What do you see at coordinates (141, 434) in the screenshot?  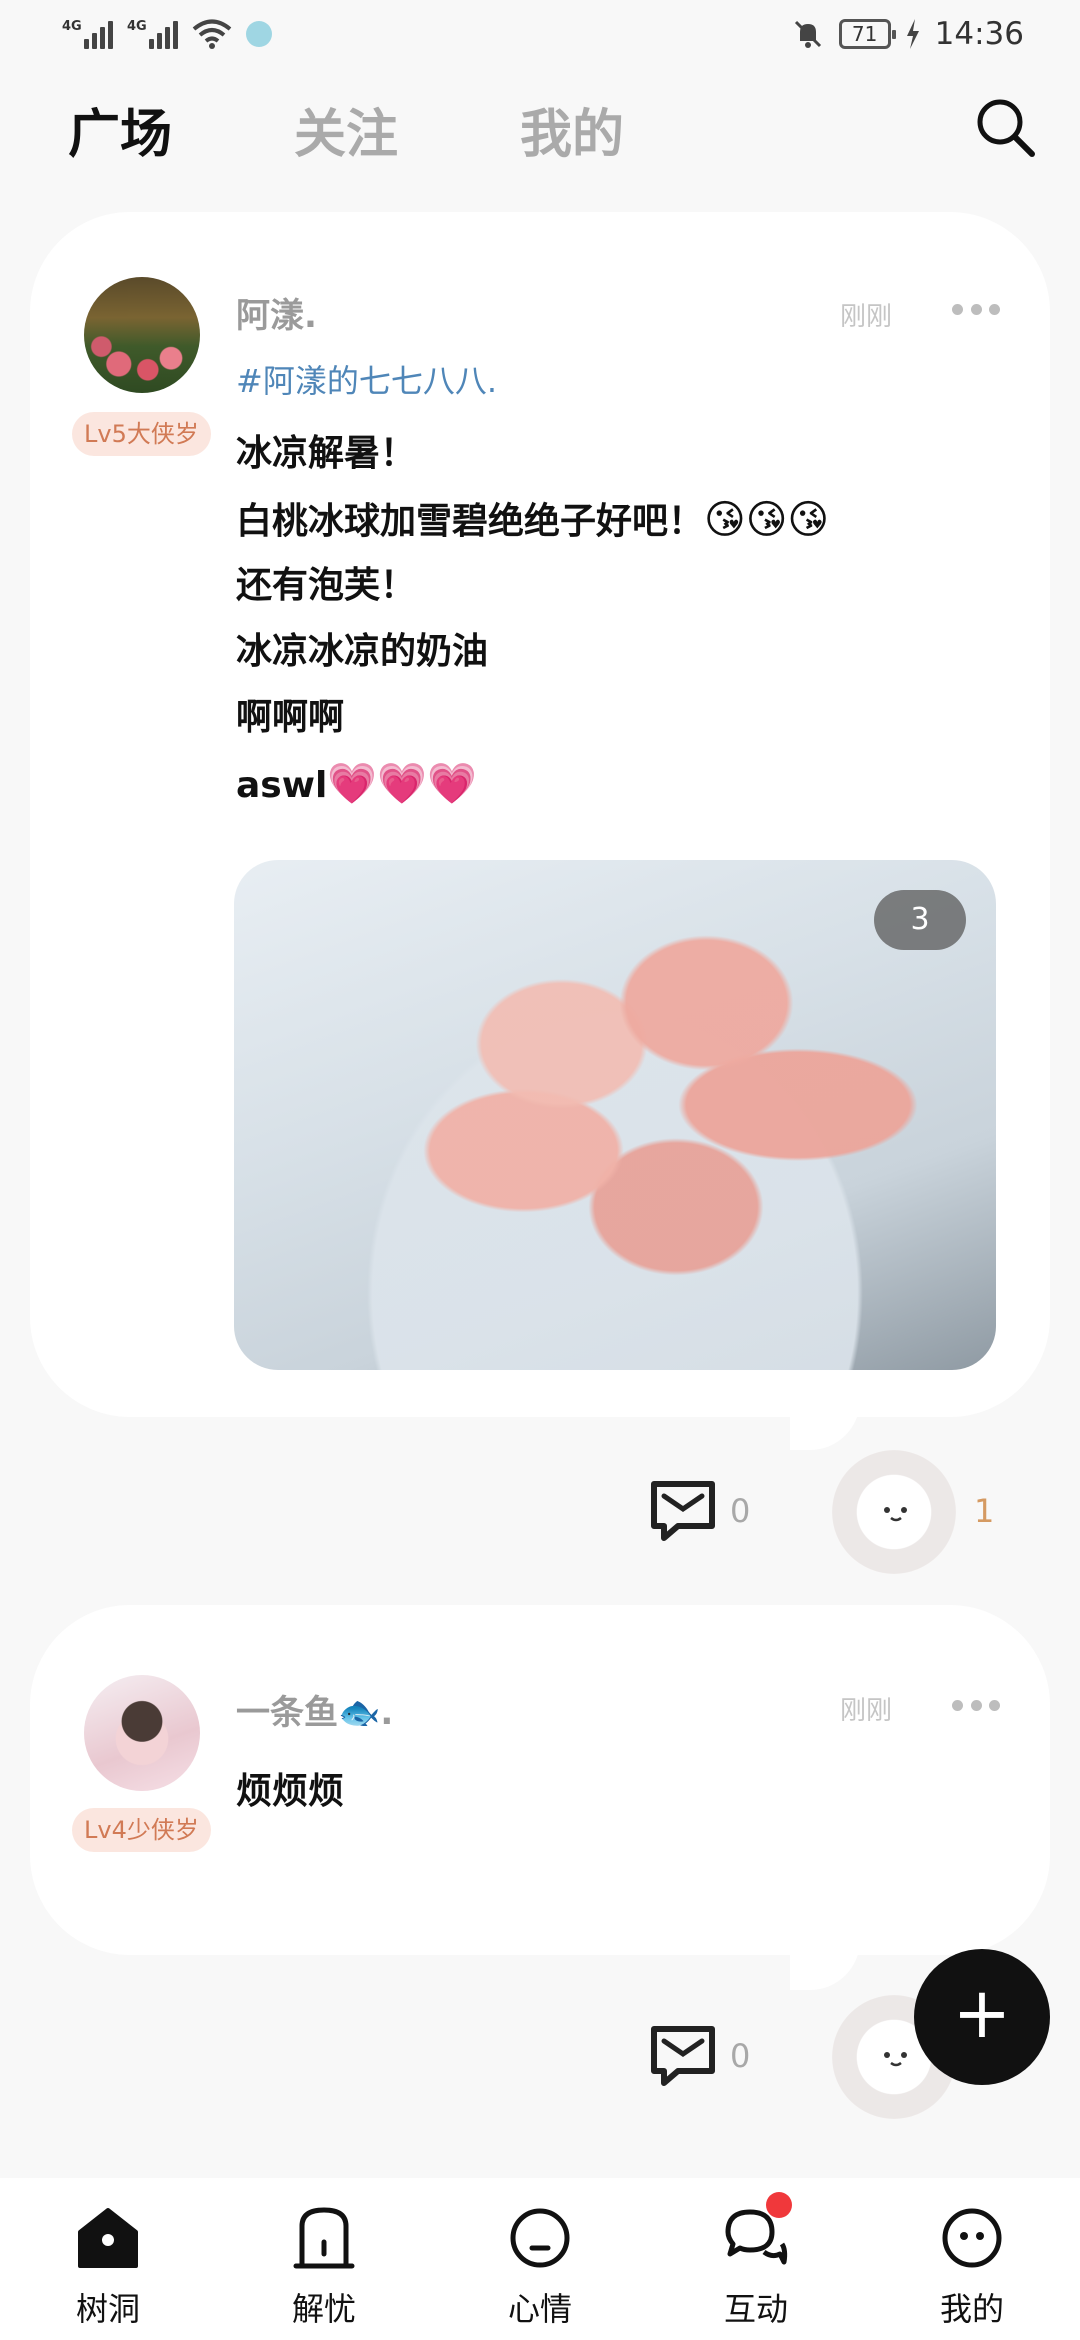 I see `level-badge: Lv5大侠岁` at bounding box center [141, 434].